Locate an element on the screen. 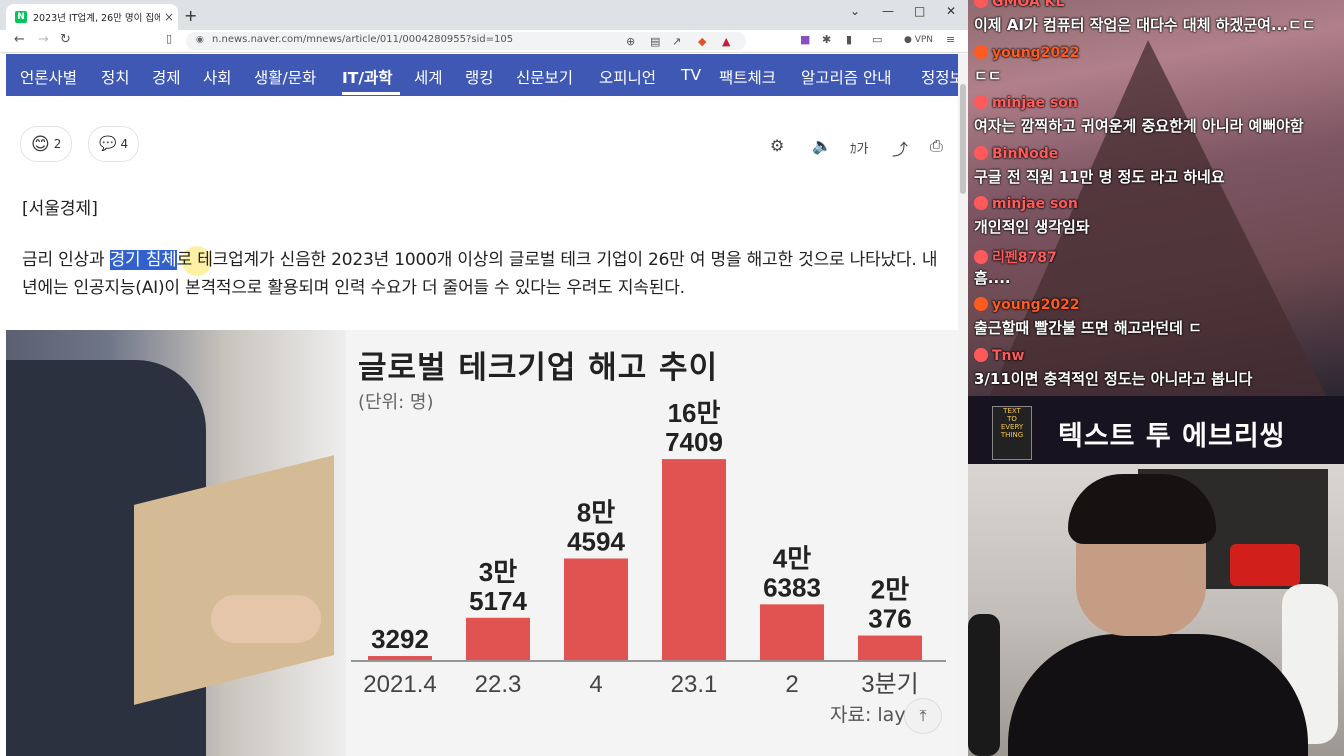 This screenshot has height=756, width=1344. chart-data-label: 4594 is located at coordinates (596, 541).